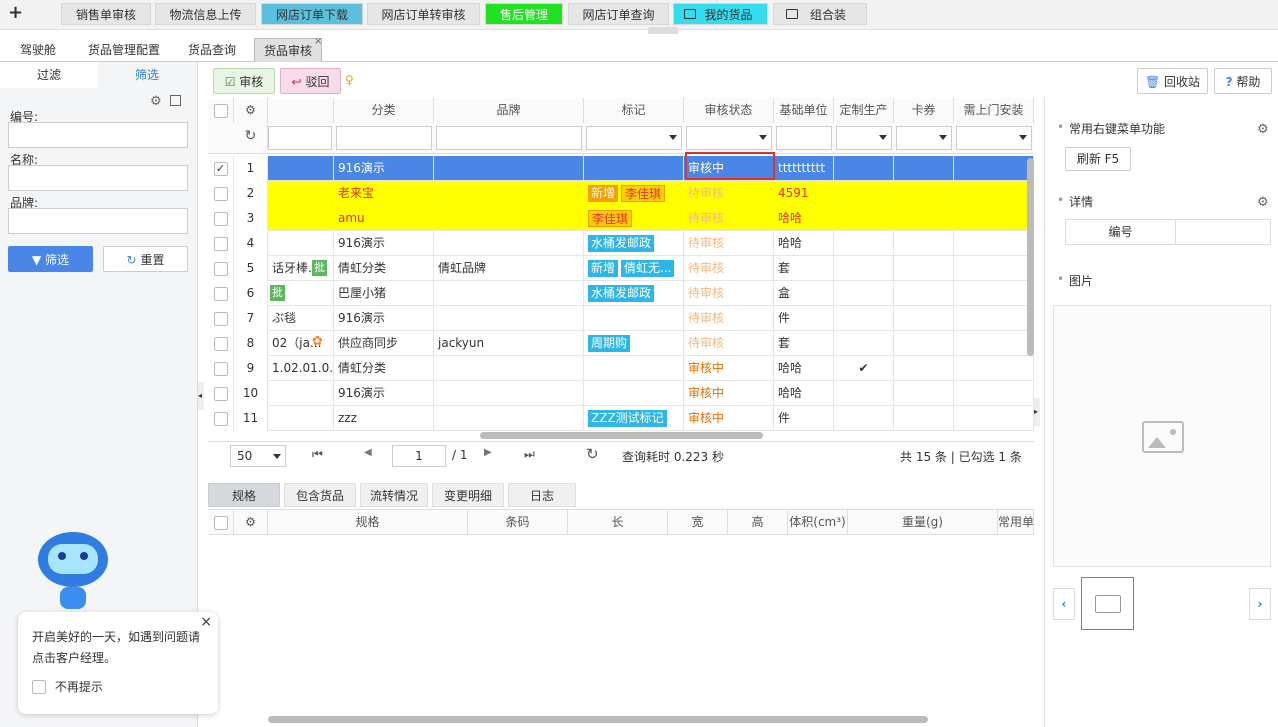  Describe the element at coordinates (621, 343) in the screenshot. I see `table-row: 8 02（ja... 供应商同步 jackyun 周期购 待审核套 ✿` at that location.